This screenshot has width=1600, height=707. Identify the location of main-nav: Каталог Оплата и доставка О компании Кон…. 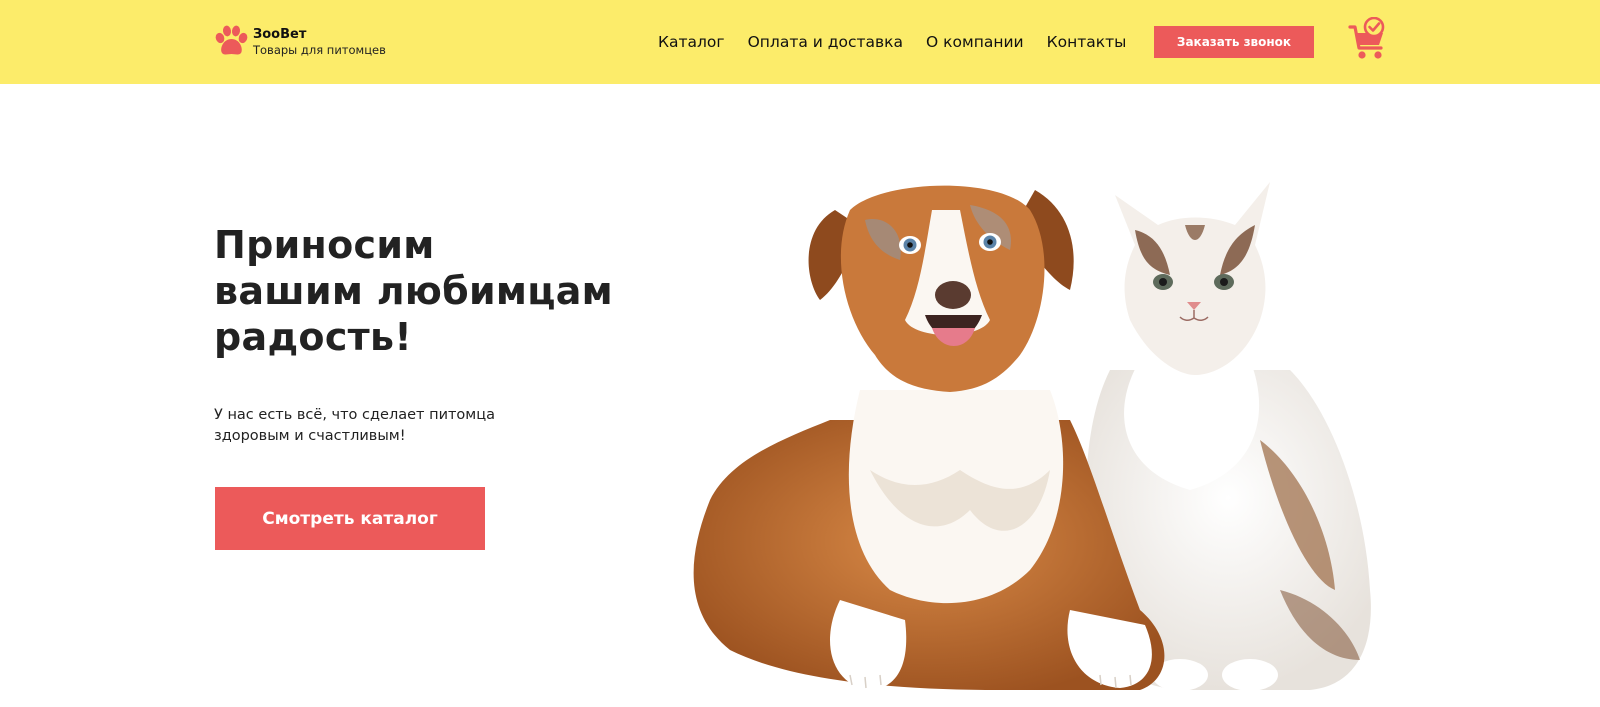
(892, 42).